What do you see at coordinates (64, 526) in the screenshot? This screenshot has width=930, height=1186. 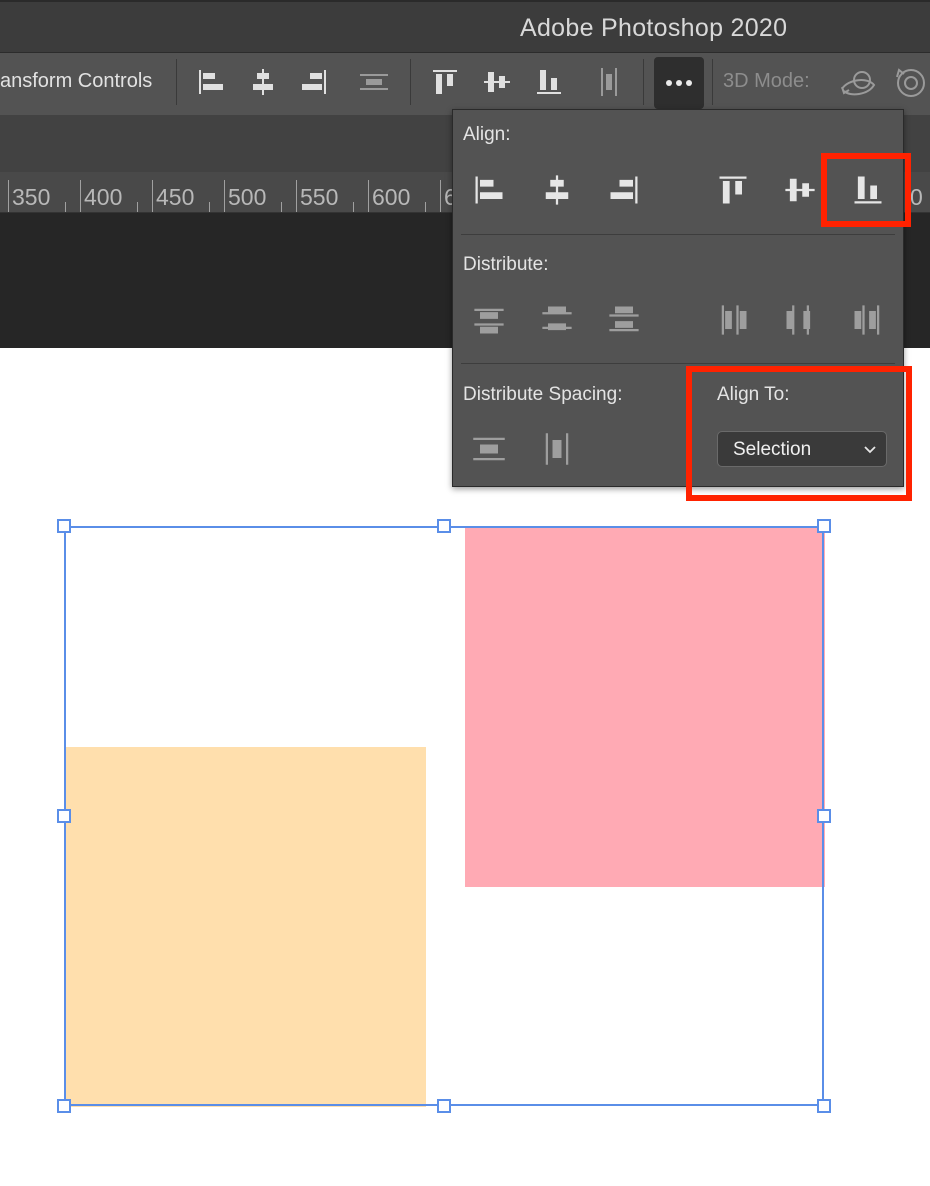 I see `transform-handle-top-left` at bounding box center [64, 526].